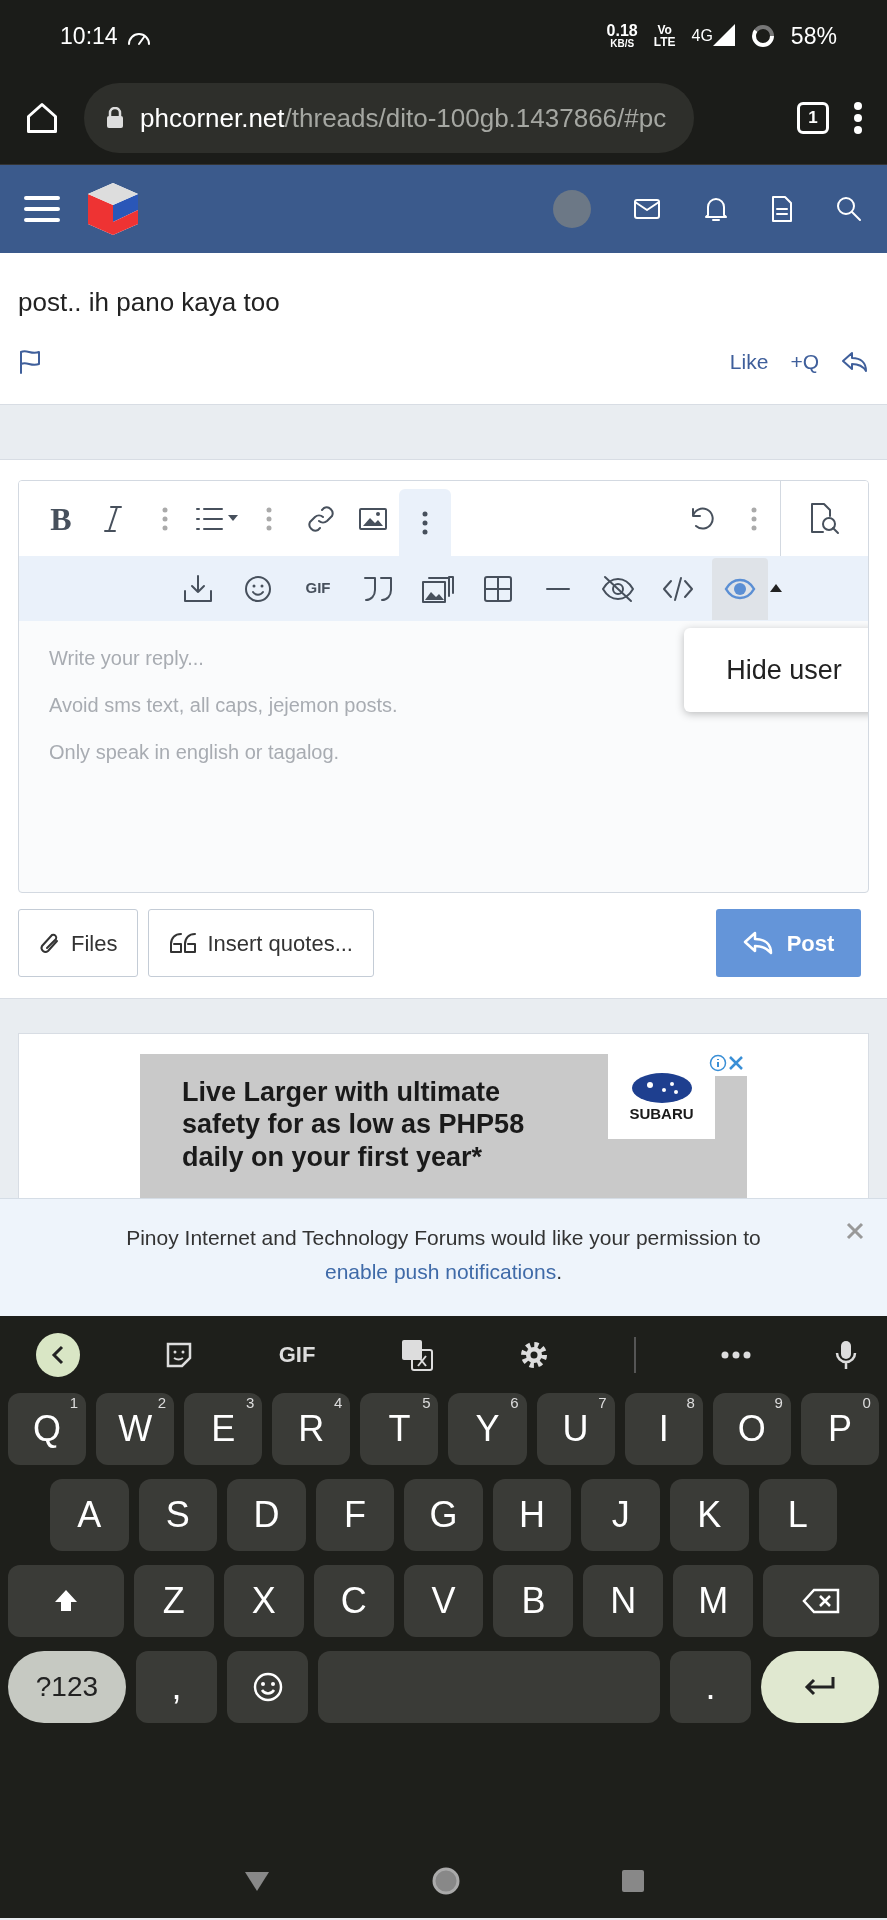  What do you see at coordinates (647, 209) in the screenshot?
I see `envelope-icon` at bounding box center [647, 209].